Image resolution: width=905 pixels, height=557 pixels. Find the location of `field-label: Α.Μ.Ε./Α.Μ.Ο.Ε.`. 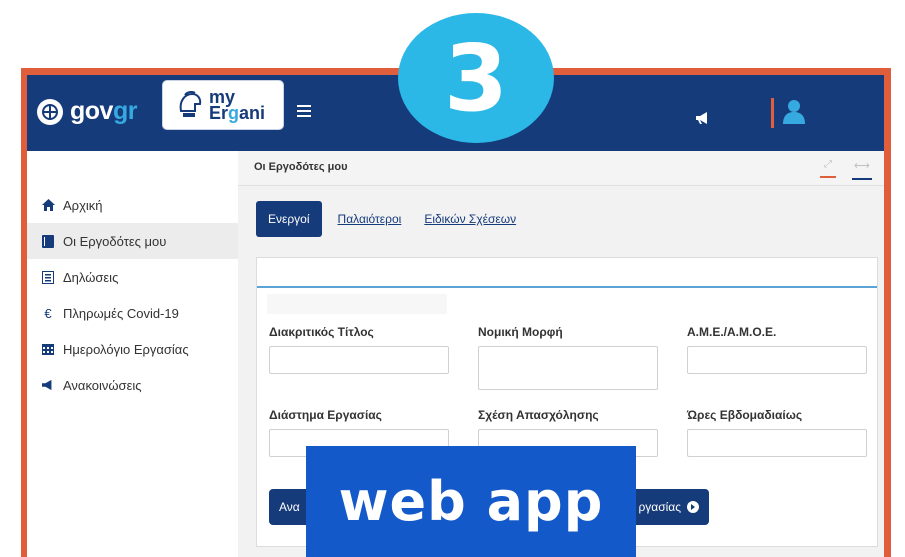

field-label: Α.Μ.Ε./Α.Μ.Ο.Ε. is located at coordinates (732, 332).